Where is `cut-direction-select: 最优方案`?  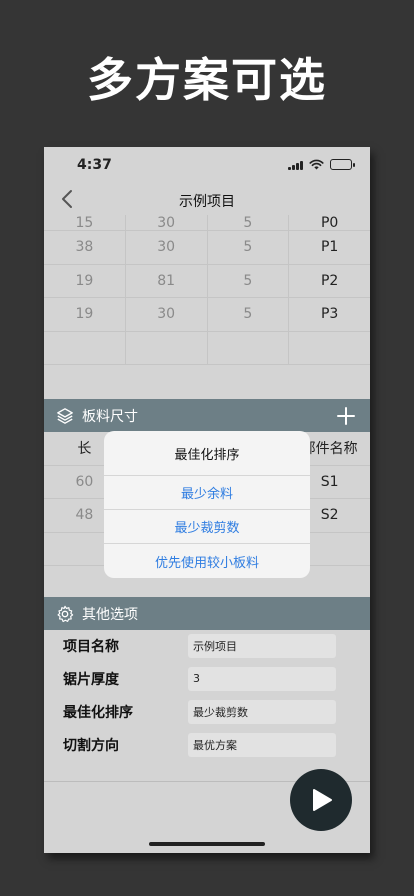
cut-direction-select: 最优方案 is located at coordinates (262, 744).